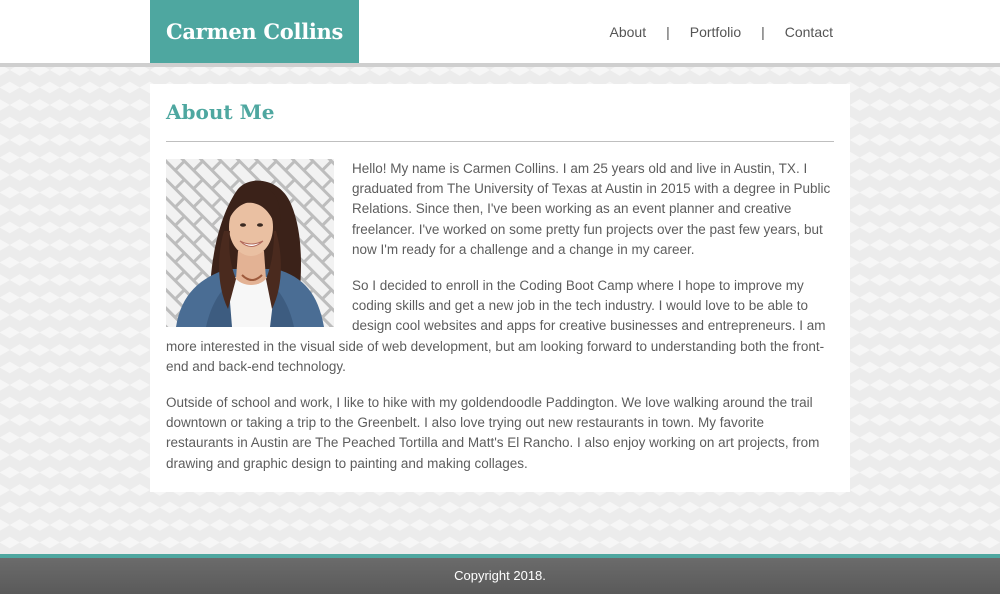 Image resolution: width=1000 pixels, height=594 pixels. I want to click on site-brand: Carmen Collins, so click(254, 31).